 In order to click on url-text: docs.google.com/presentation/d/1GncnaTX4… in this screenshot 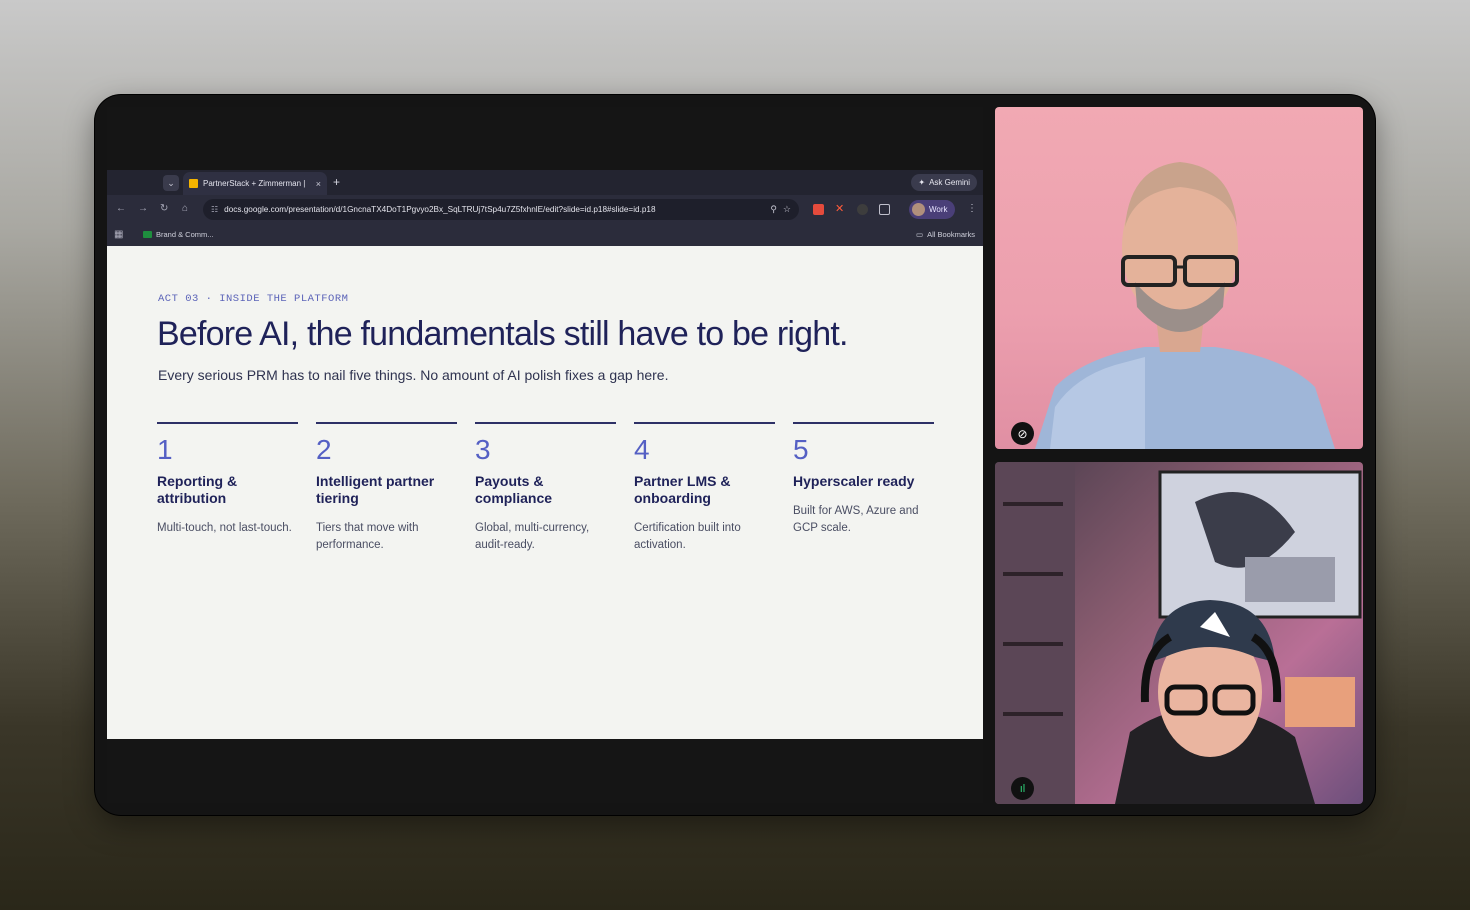, I will do `click(440, 209)`.